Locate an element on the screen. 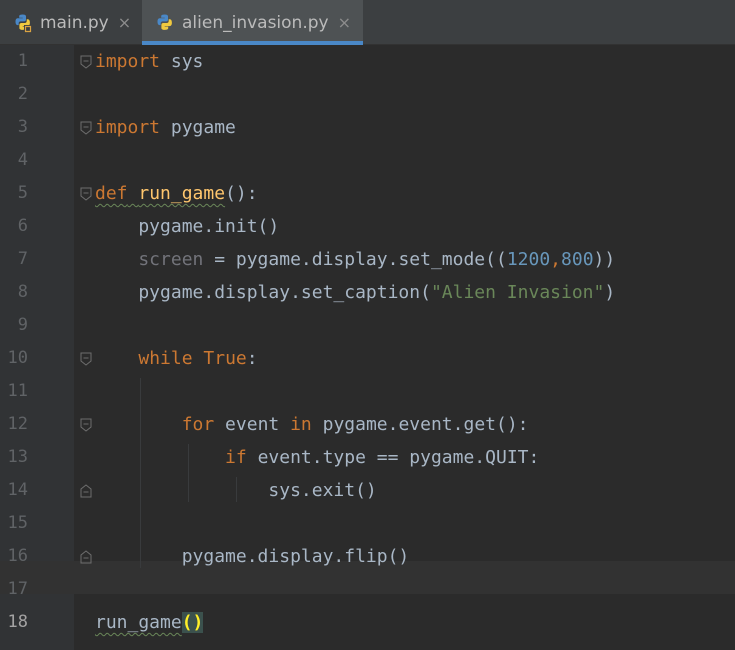 This screenshot has width=735, height=650. code-line: sys.exit() is located at coordinates (236, 490).